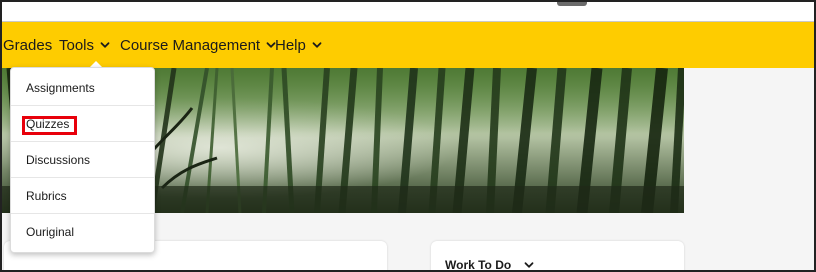  Describe the element at coordinates (478, 265) in the screenshot. I see `work-to-do-title: Work To Do` at that location.